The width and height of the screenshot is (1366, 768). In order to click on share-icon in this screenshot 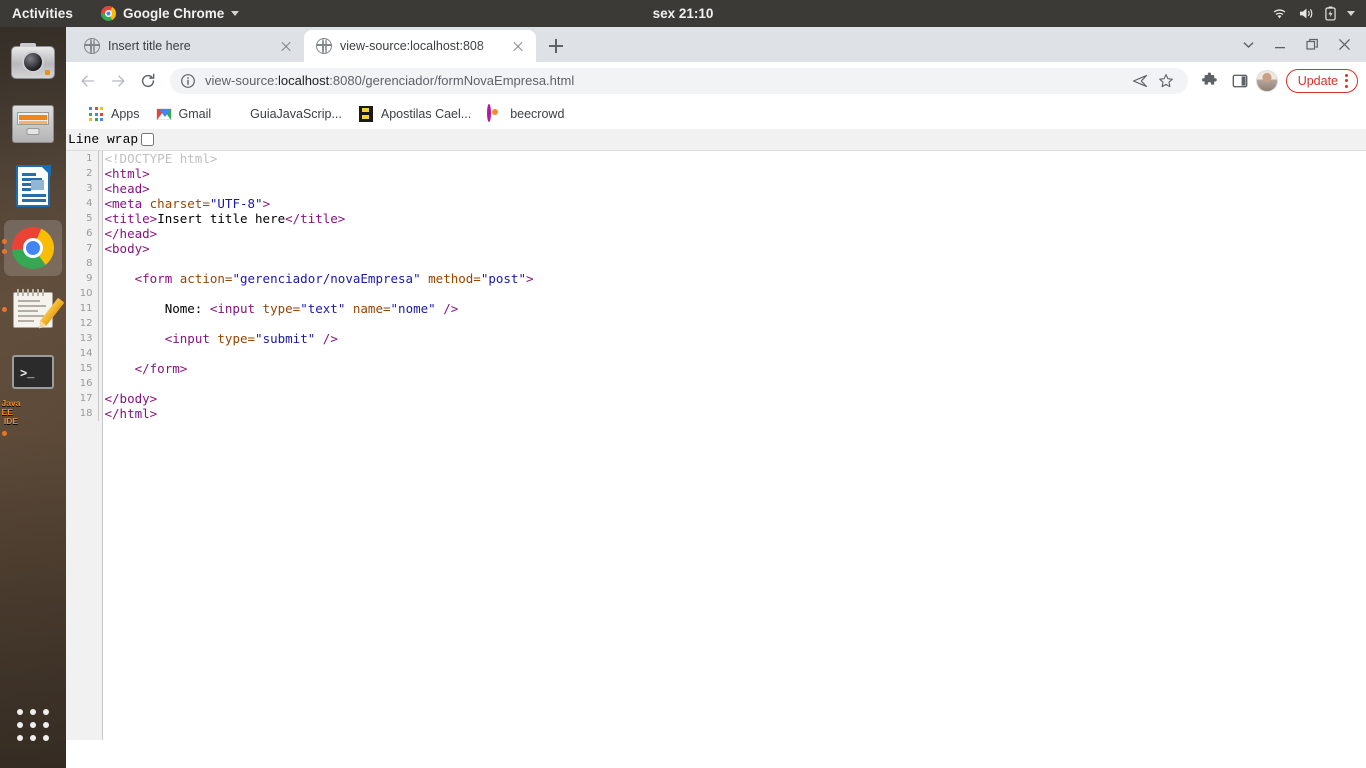, I will do `click(1140, 81)`.